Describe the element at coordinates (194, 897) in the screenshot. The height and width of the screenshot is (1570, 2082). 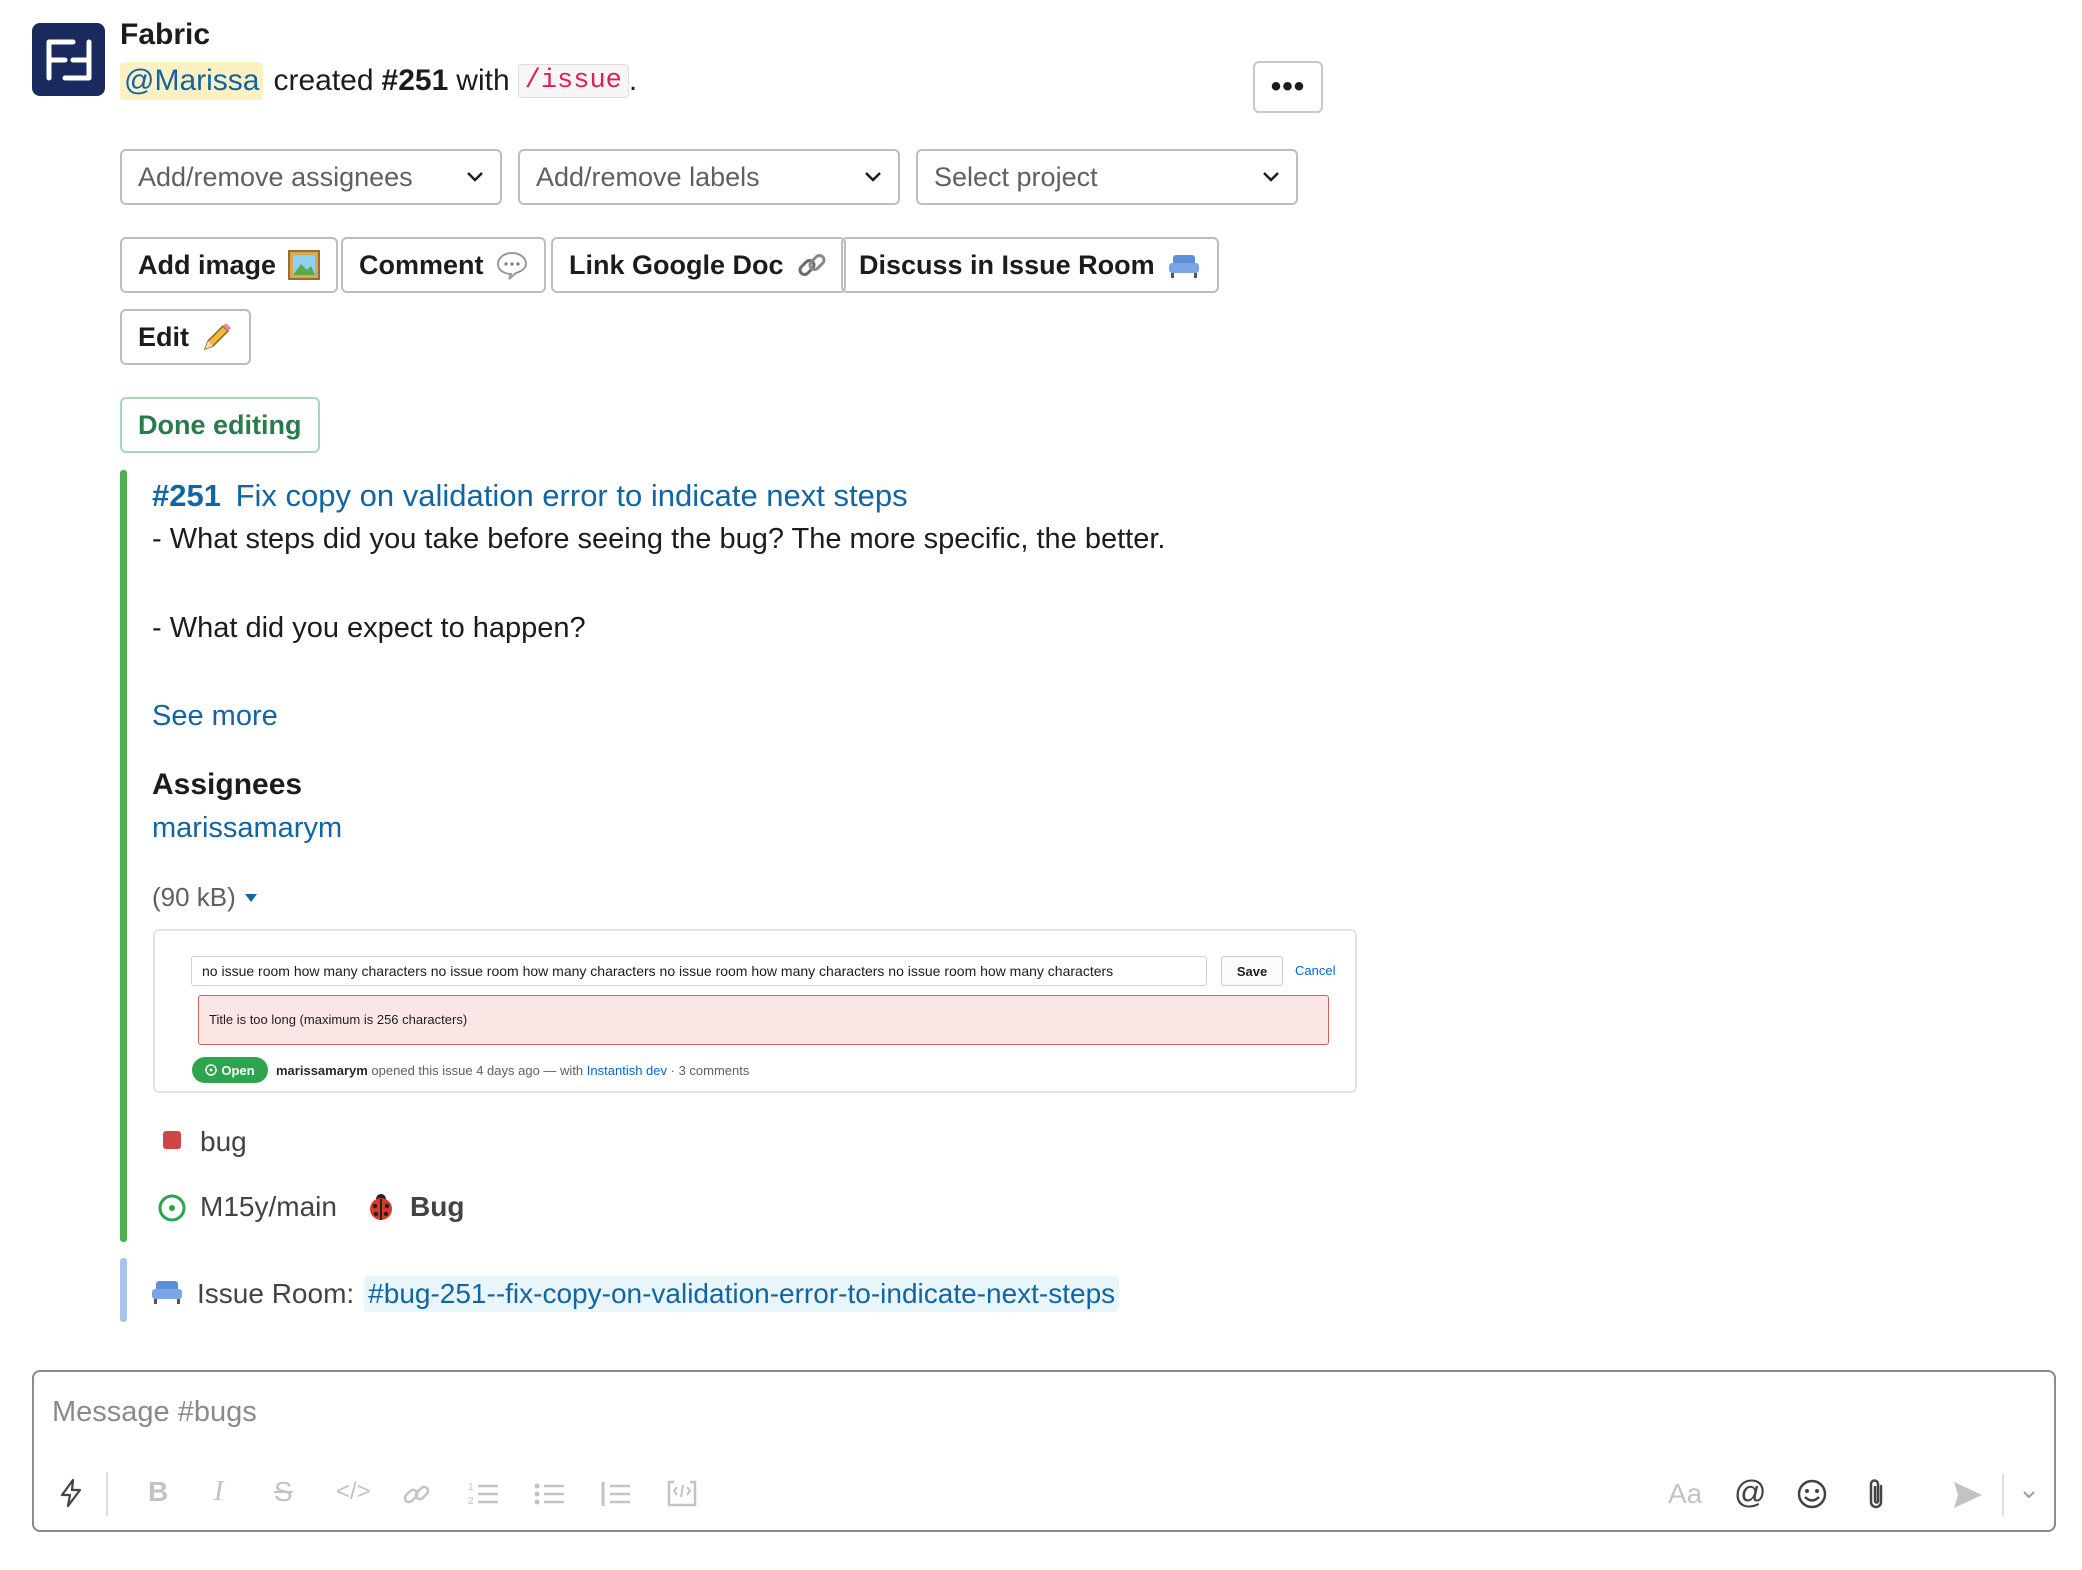
I see `attachment-size: (90 kB)` at that location.